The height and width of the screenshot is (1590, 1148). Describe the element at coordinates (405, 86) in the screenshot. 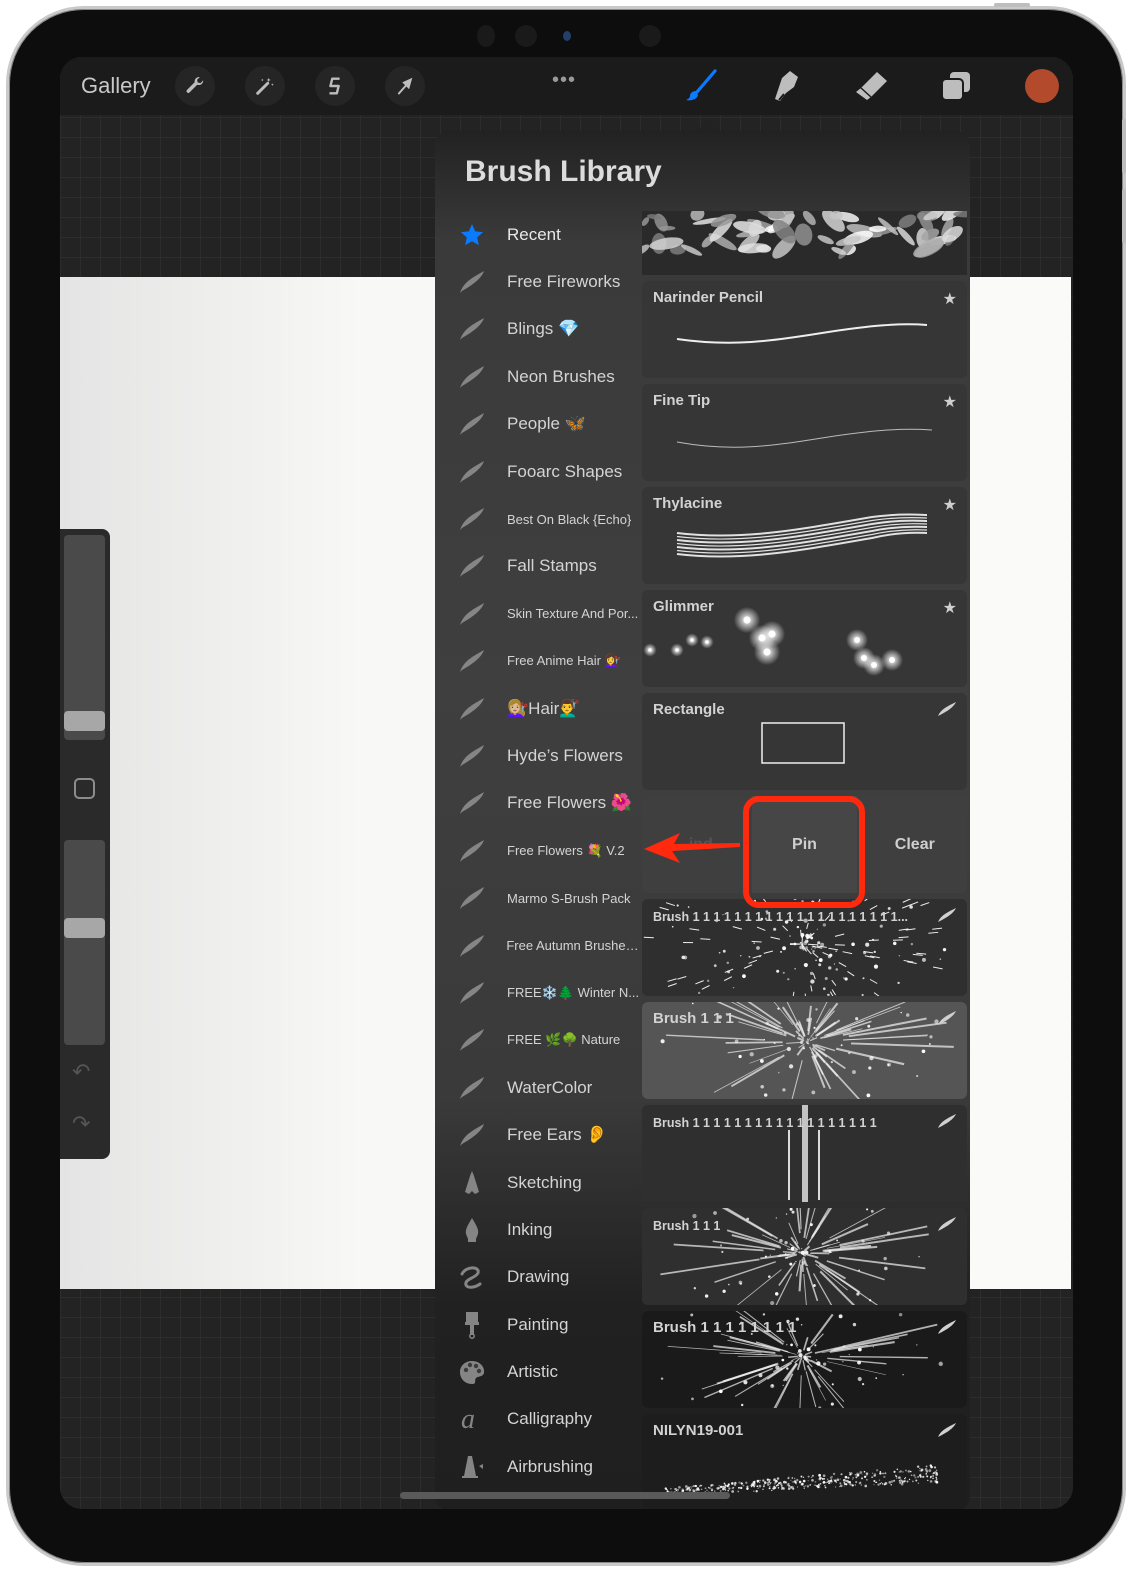

I see `transform-button` at that location.